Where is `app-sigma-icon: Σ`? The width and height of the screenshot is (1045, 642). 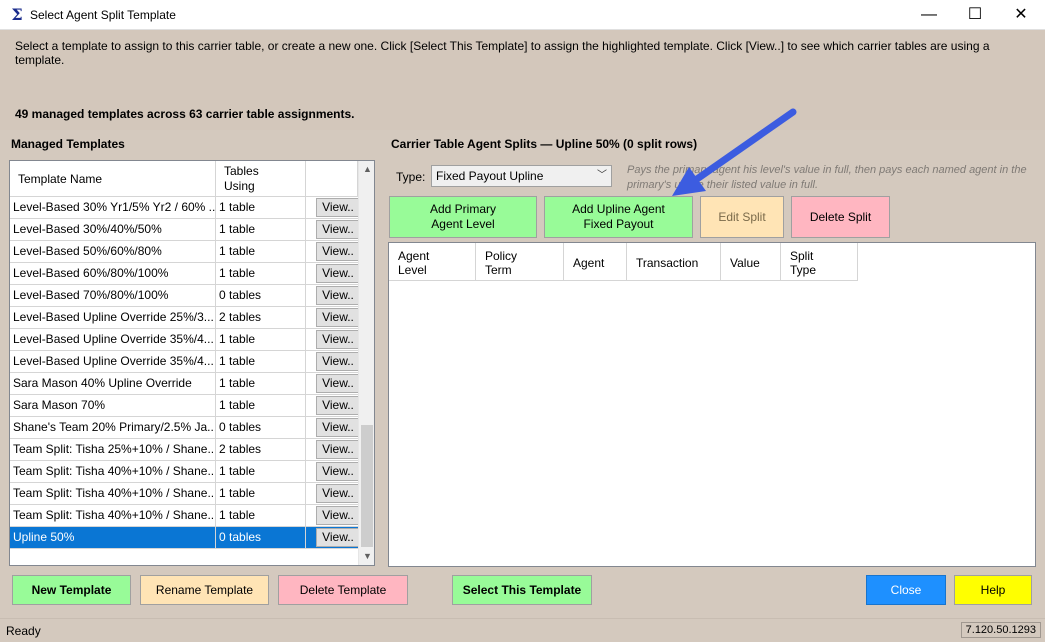
app-sigma-icon: Σ is located at coordinates (17, 14).